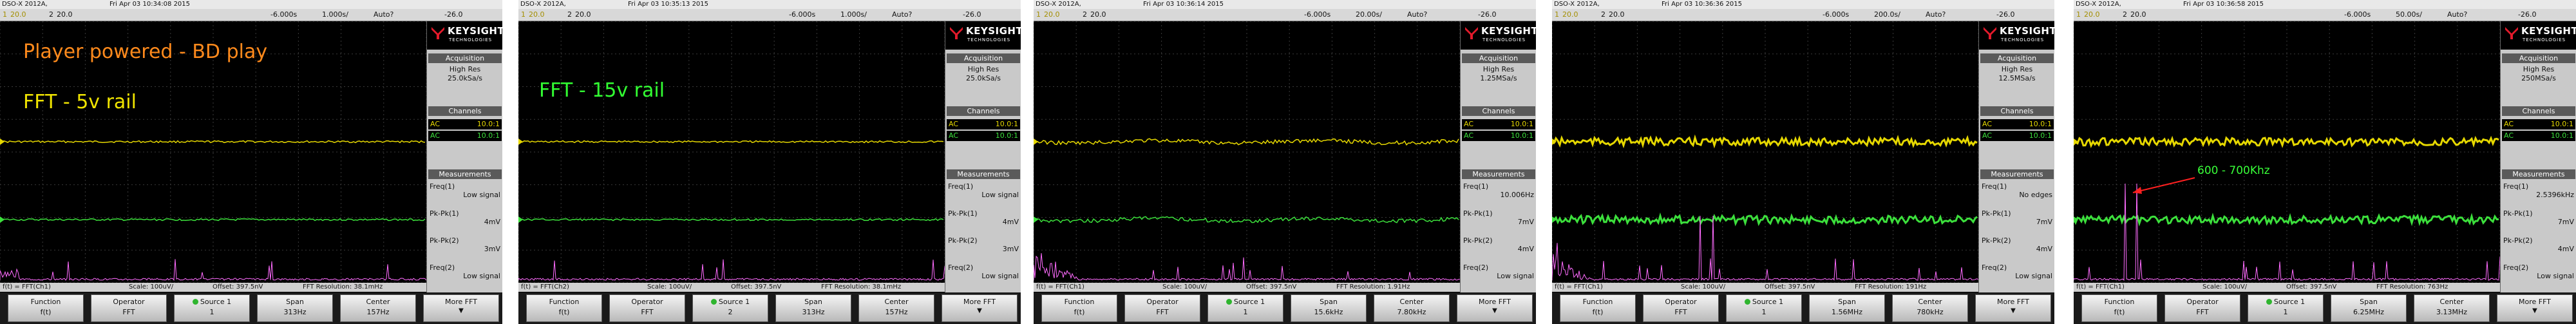 Image resolution: width=2576 pixels, height=324 pixels. What do you see at coordinates (1329, 308) in the screenshot?
I see `span-softkey: Span 15.6kHz` at bounding box center [1329, 308].